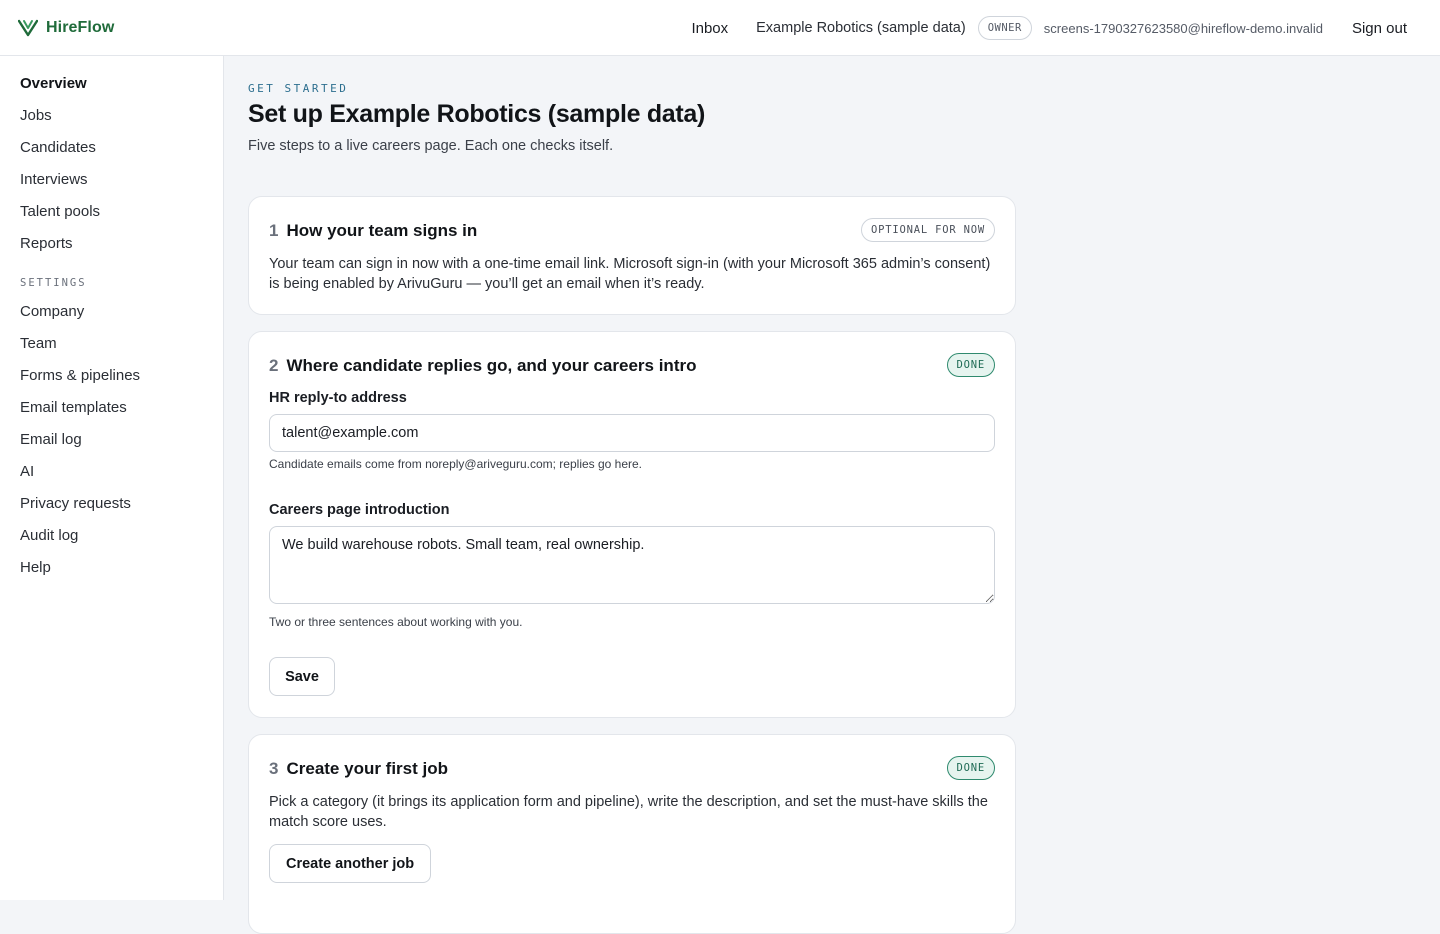 This screenshot has width=1440, height=934. Describe the element at coordinates (338, 398) in the screenshot. I see `reply-to-label: HR reply-to address` at that location.